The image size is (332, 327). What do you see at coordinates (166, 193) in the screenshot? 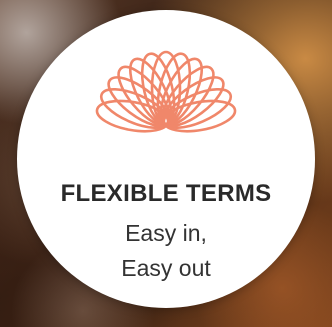
I see `feature-title: FLEXIBLE TERMS` at bounding box center [166, 193].